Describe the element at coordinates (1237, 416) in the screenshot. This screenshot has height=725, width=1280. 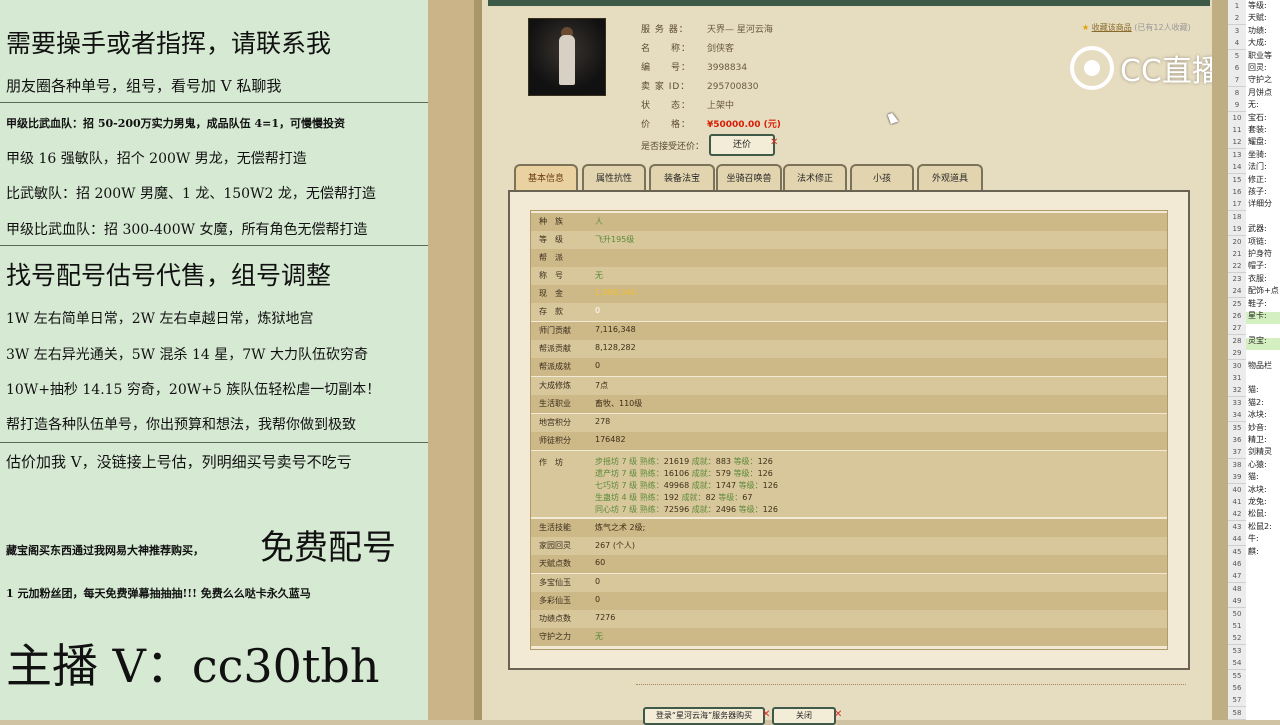
I see `row-number: 34` at that location.